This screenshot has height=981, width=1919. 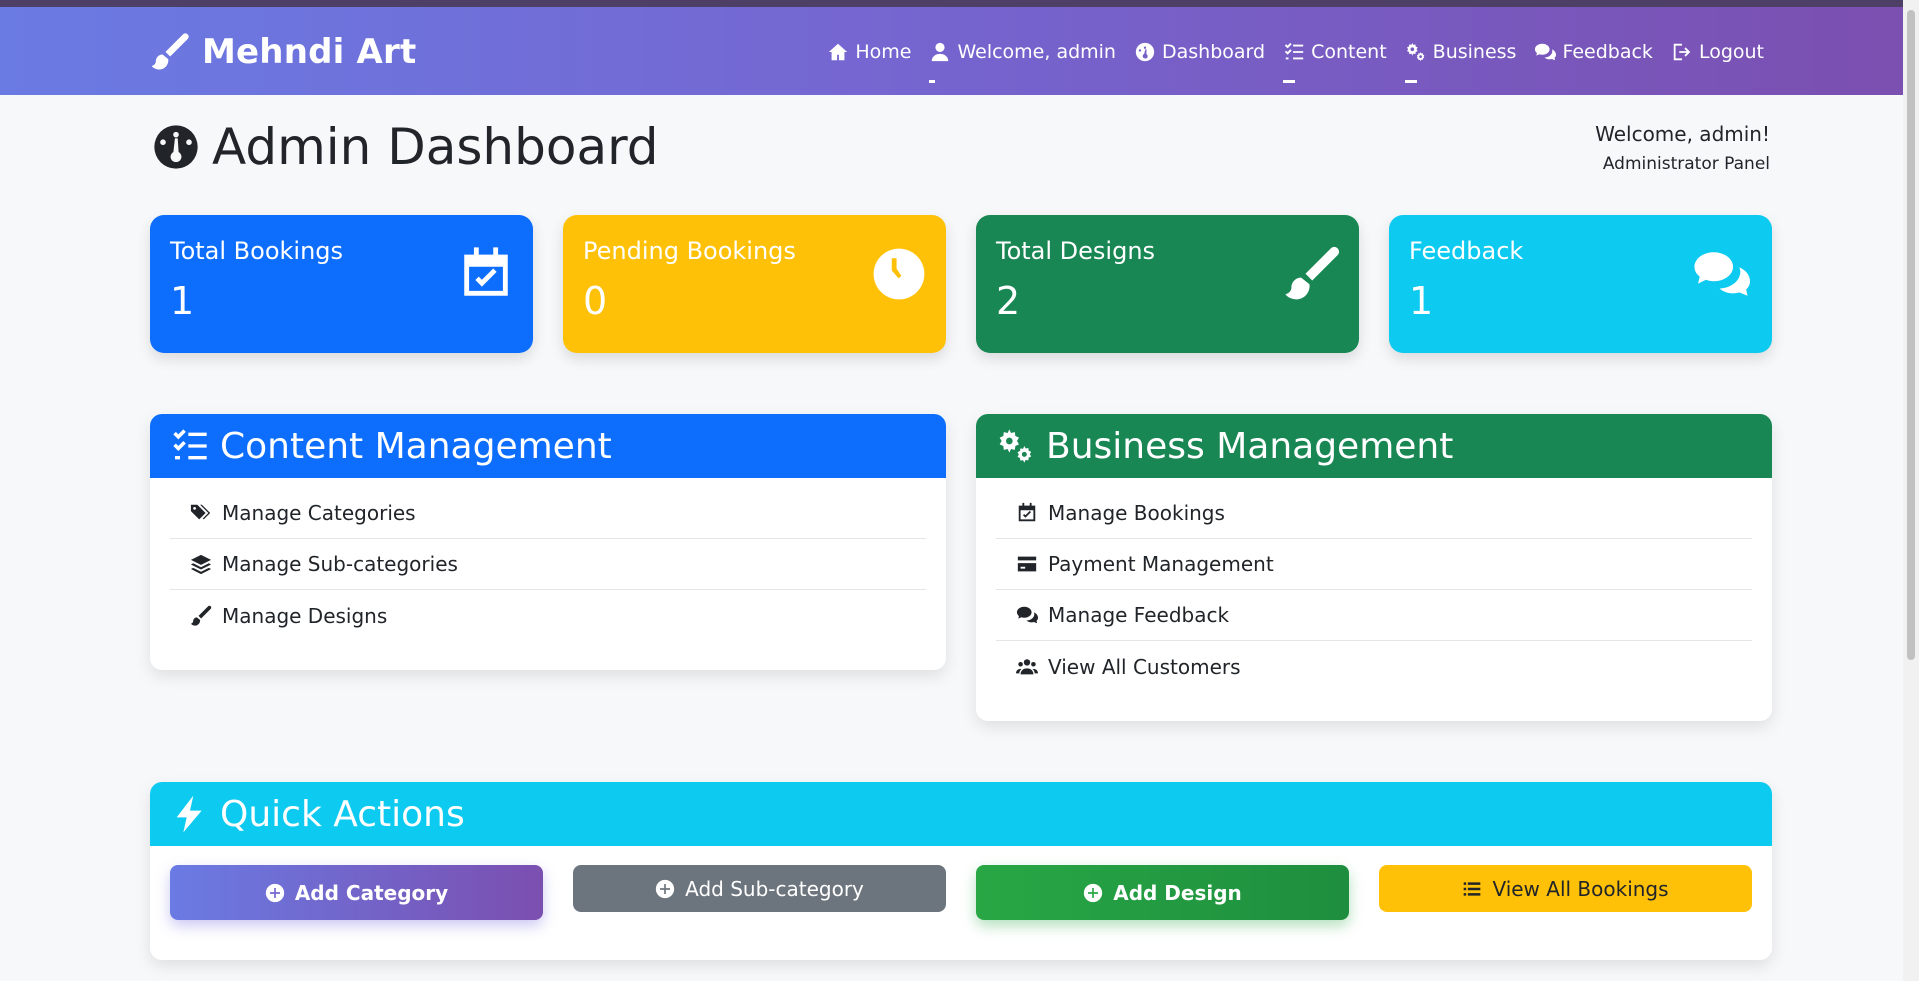 What do you see at coordinates (435, 147) in the screenshot?
I see `page-title: Admin Dashboard` at bounding box center [435, 147].